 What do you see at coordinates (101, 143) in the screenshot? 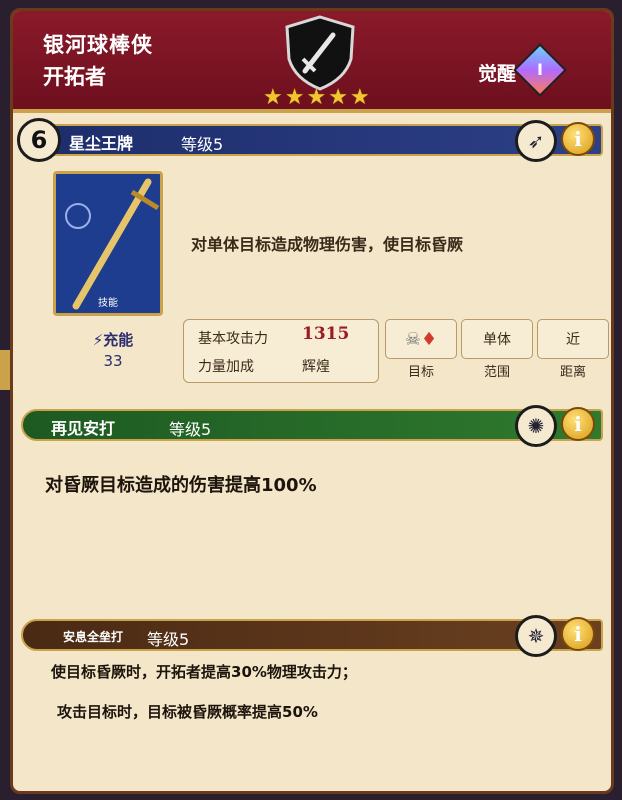
I see `active-skill-title: 星尘王牌` at bounding box center [101, 143].